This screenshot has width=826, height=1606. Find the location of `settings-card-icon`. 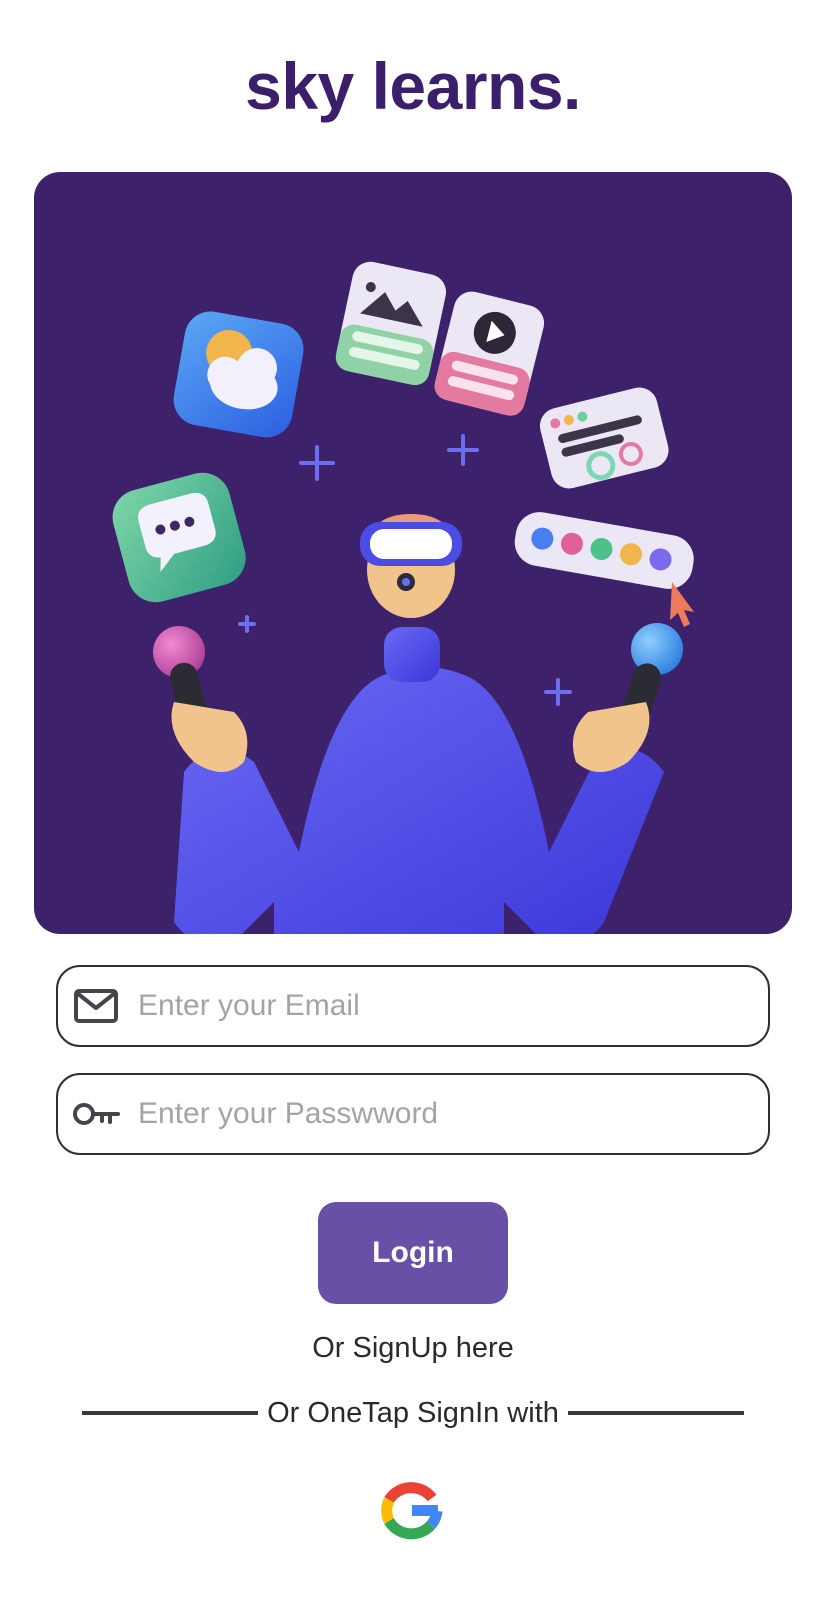

settings-card-icon is located at coordinates (604, 438).